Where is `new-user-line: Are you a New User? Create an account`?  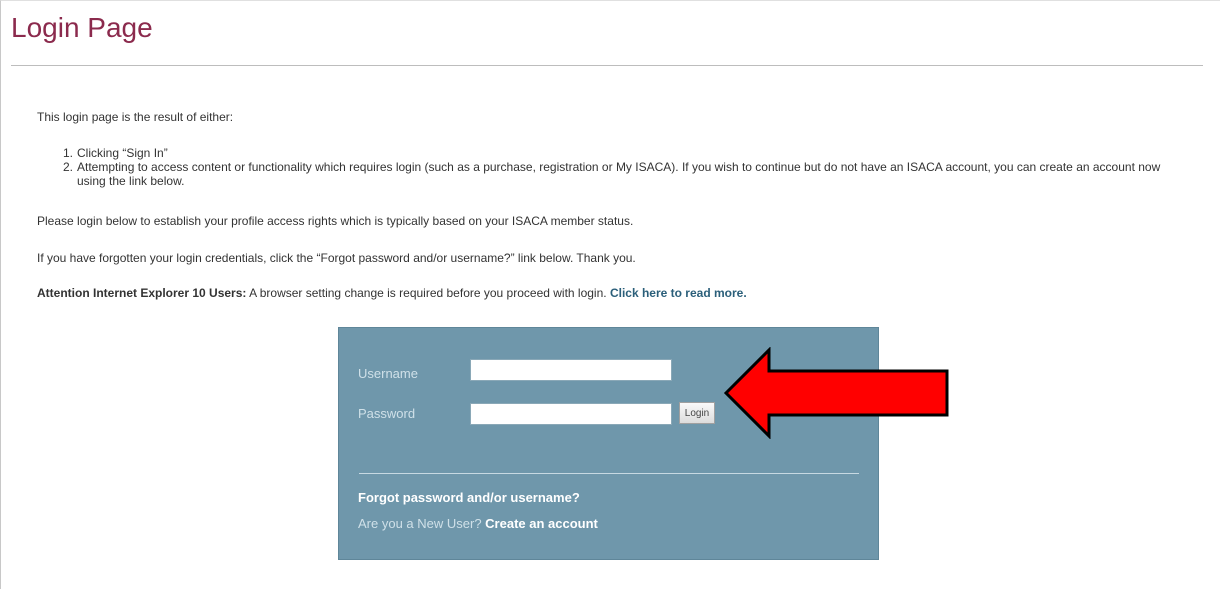 new-user-line: Are you a New User? Create an account is located at coordinates (478, 523).